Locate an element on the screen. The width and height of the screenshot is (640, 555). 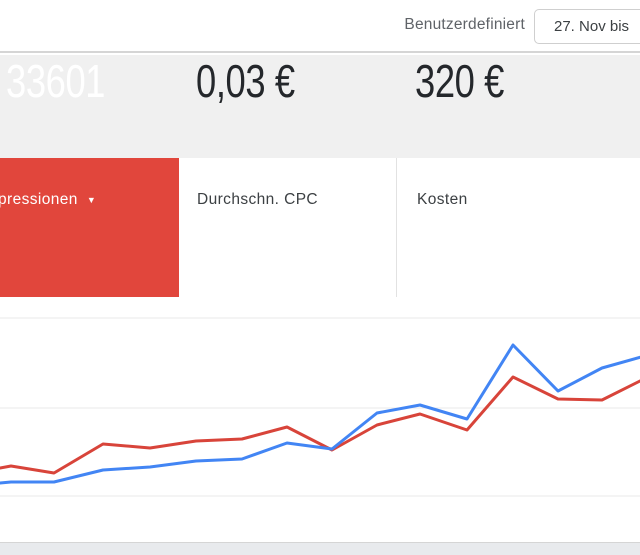
date-range-type-label: Benutzerdefiniert is located at coordinates (464, 24).